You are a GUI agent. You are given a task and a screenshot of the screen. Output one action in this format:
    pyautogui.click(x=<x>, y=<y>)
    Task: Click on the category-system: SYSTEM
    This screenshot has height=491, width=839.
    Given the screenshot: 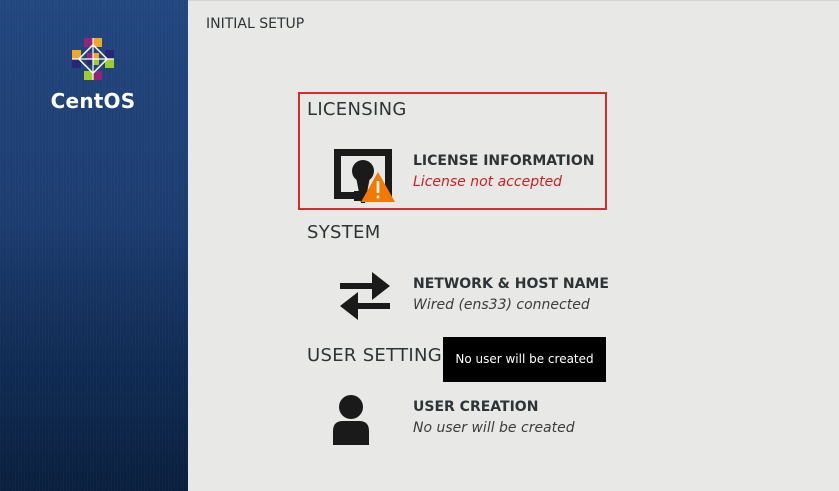 What is the action you would take?
    pyautogui.click(x=344, y=232)
    